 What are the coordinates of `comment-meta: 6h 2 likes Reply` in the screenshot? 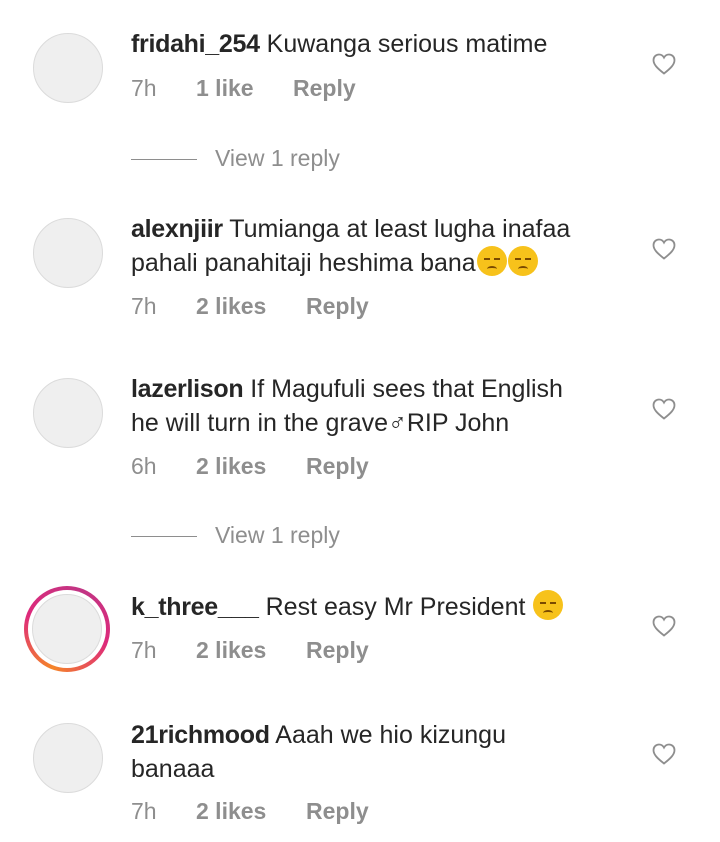 It's located at (250, 466).